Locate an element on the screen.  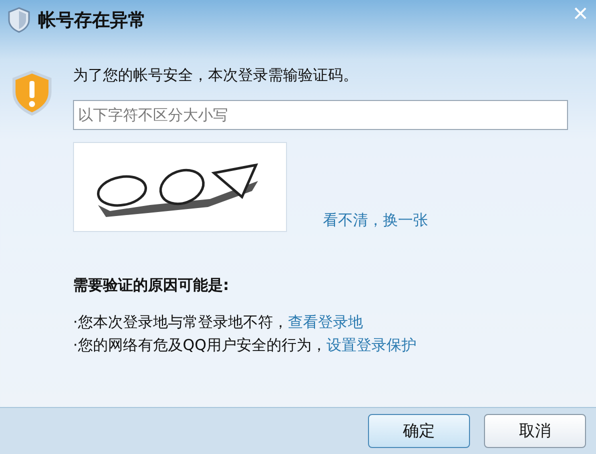
reason-link: 查看登录地 is located at coordinates (325, 322).